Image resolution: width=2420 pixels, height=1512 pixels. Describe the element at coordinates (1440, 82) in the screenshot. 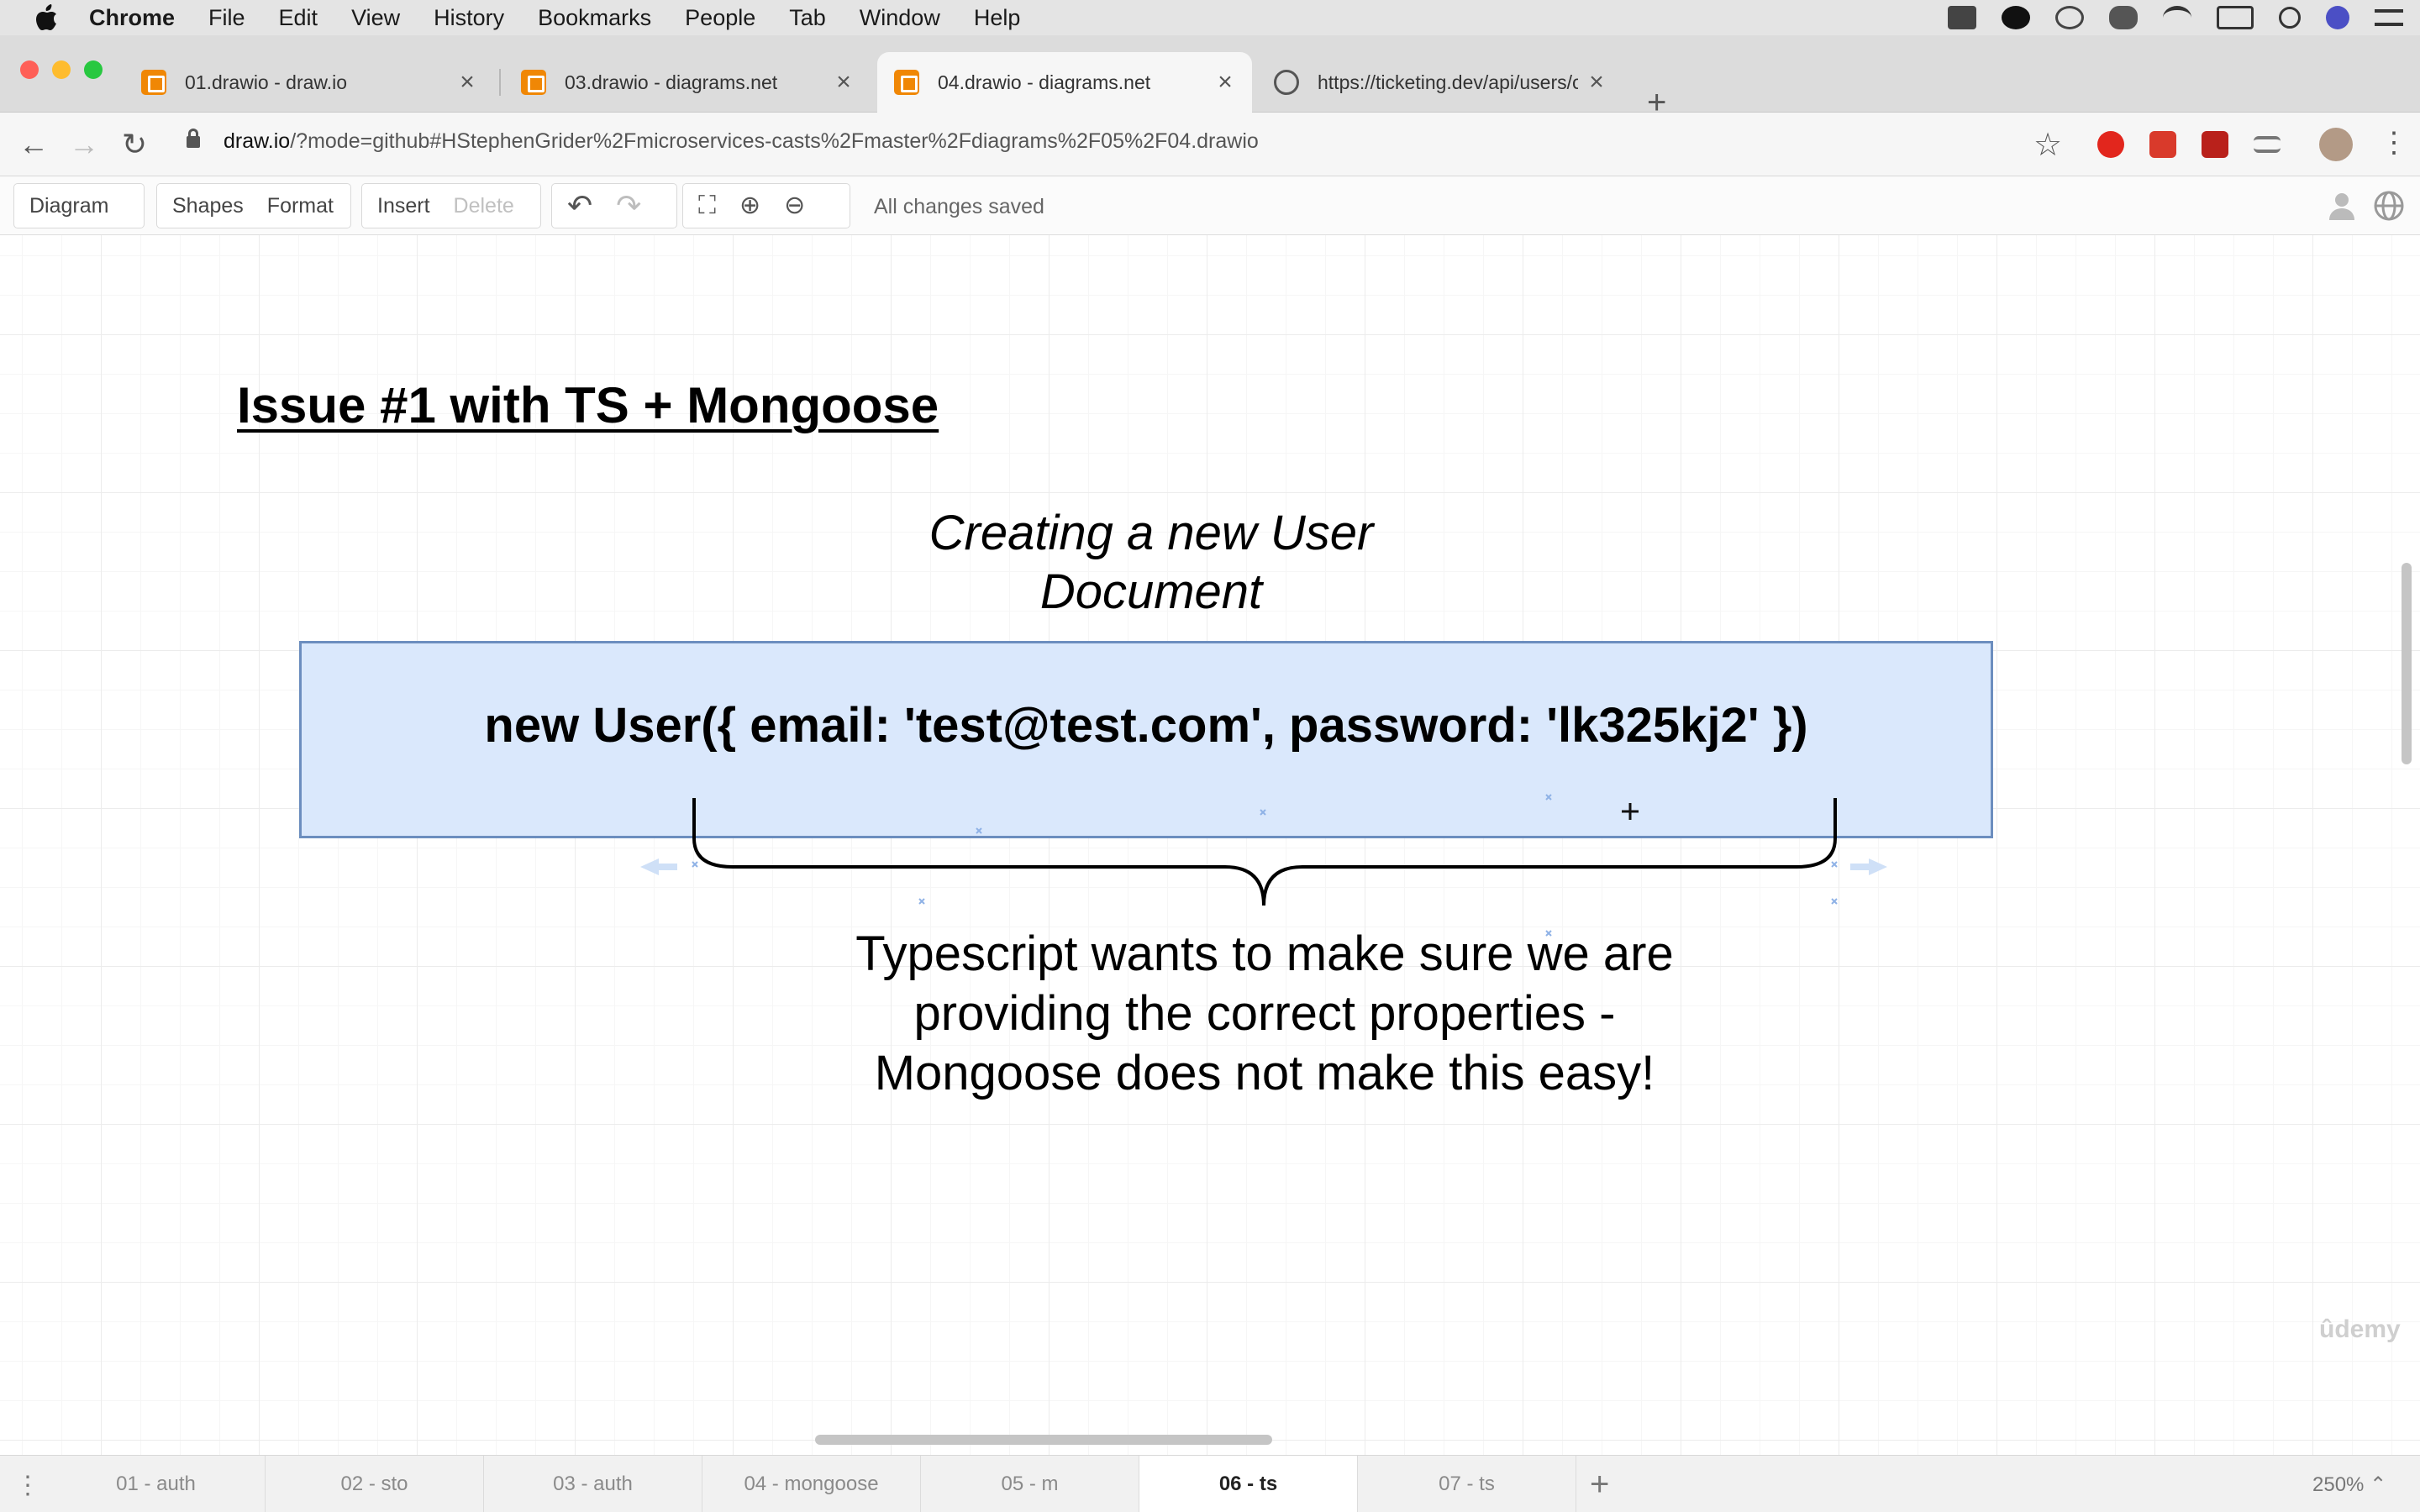

I see `tab-ticketing: https://ticketing.dev/api/users/c ×` at that location.